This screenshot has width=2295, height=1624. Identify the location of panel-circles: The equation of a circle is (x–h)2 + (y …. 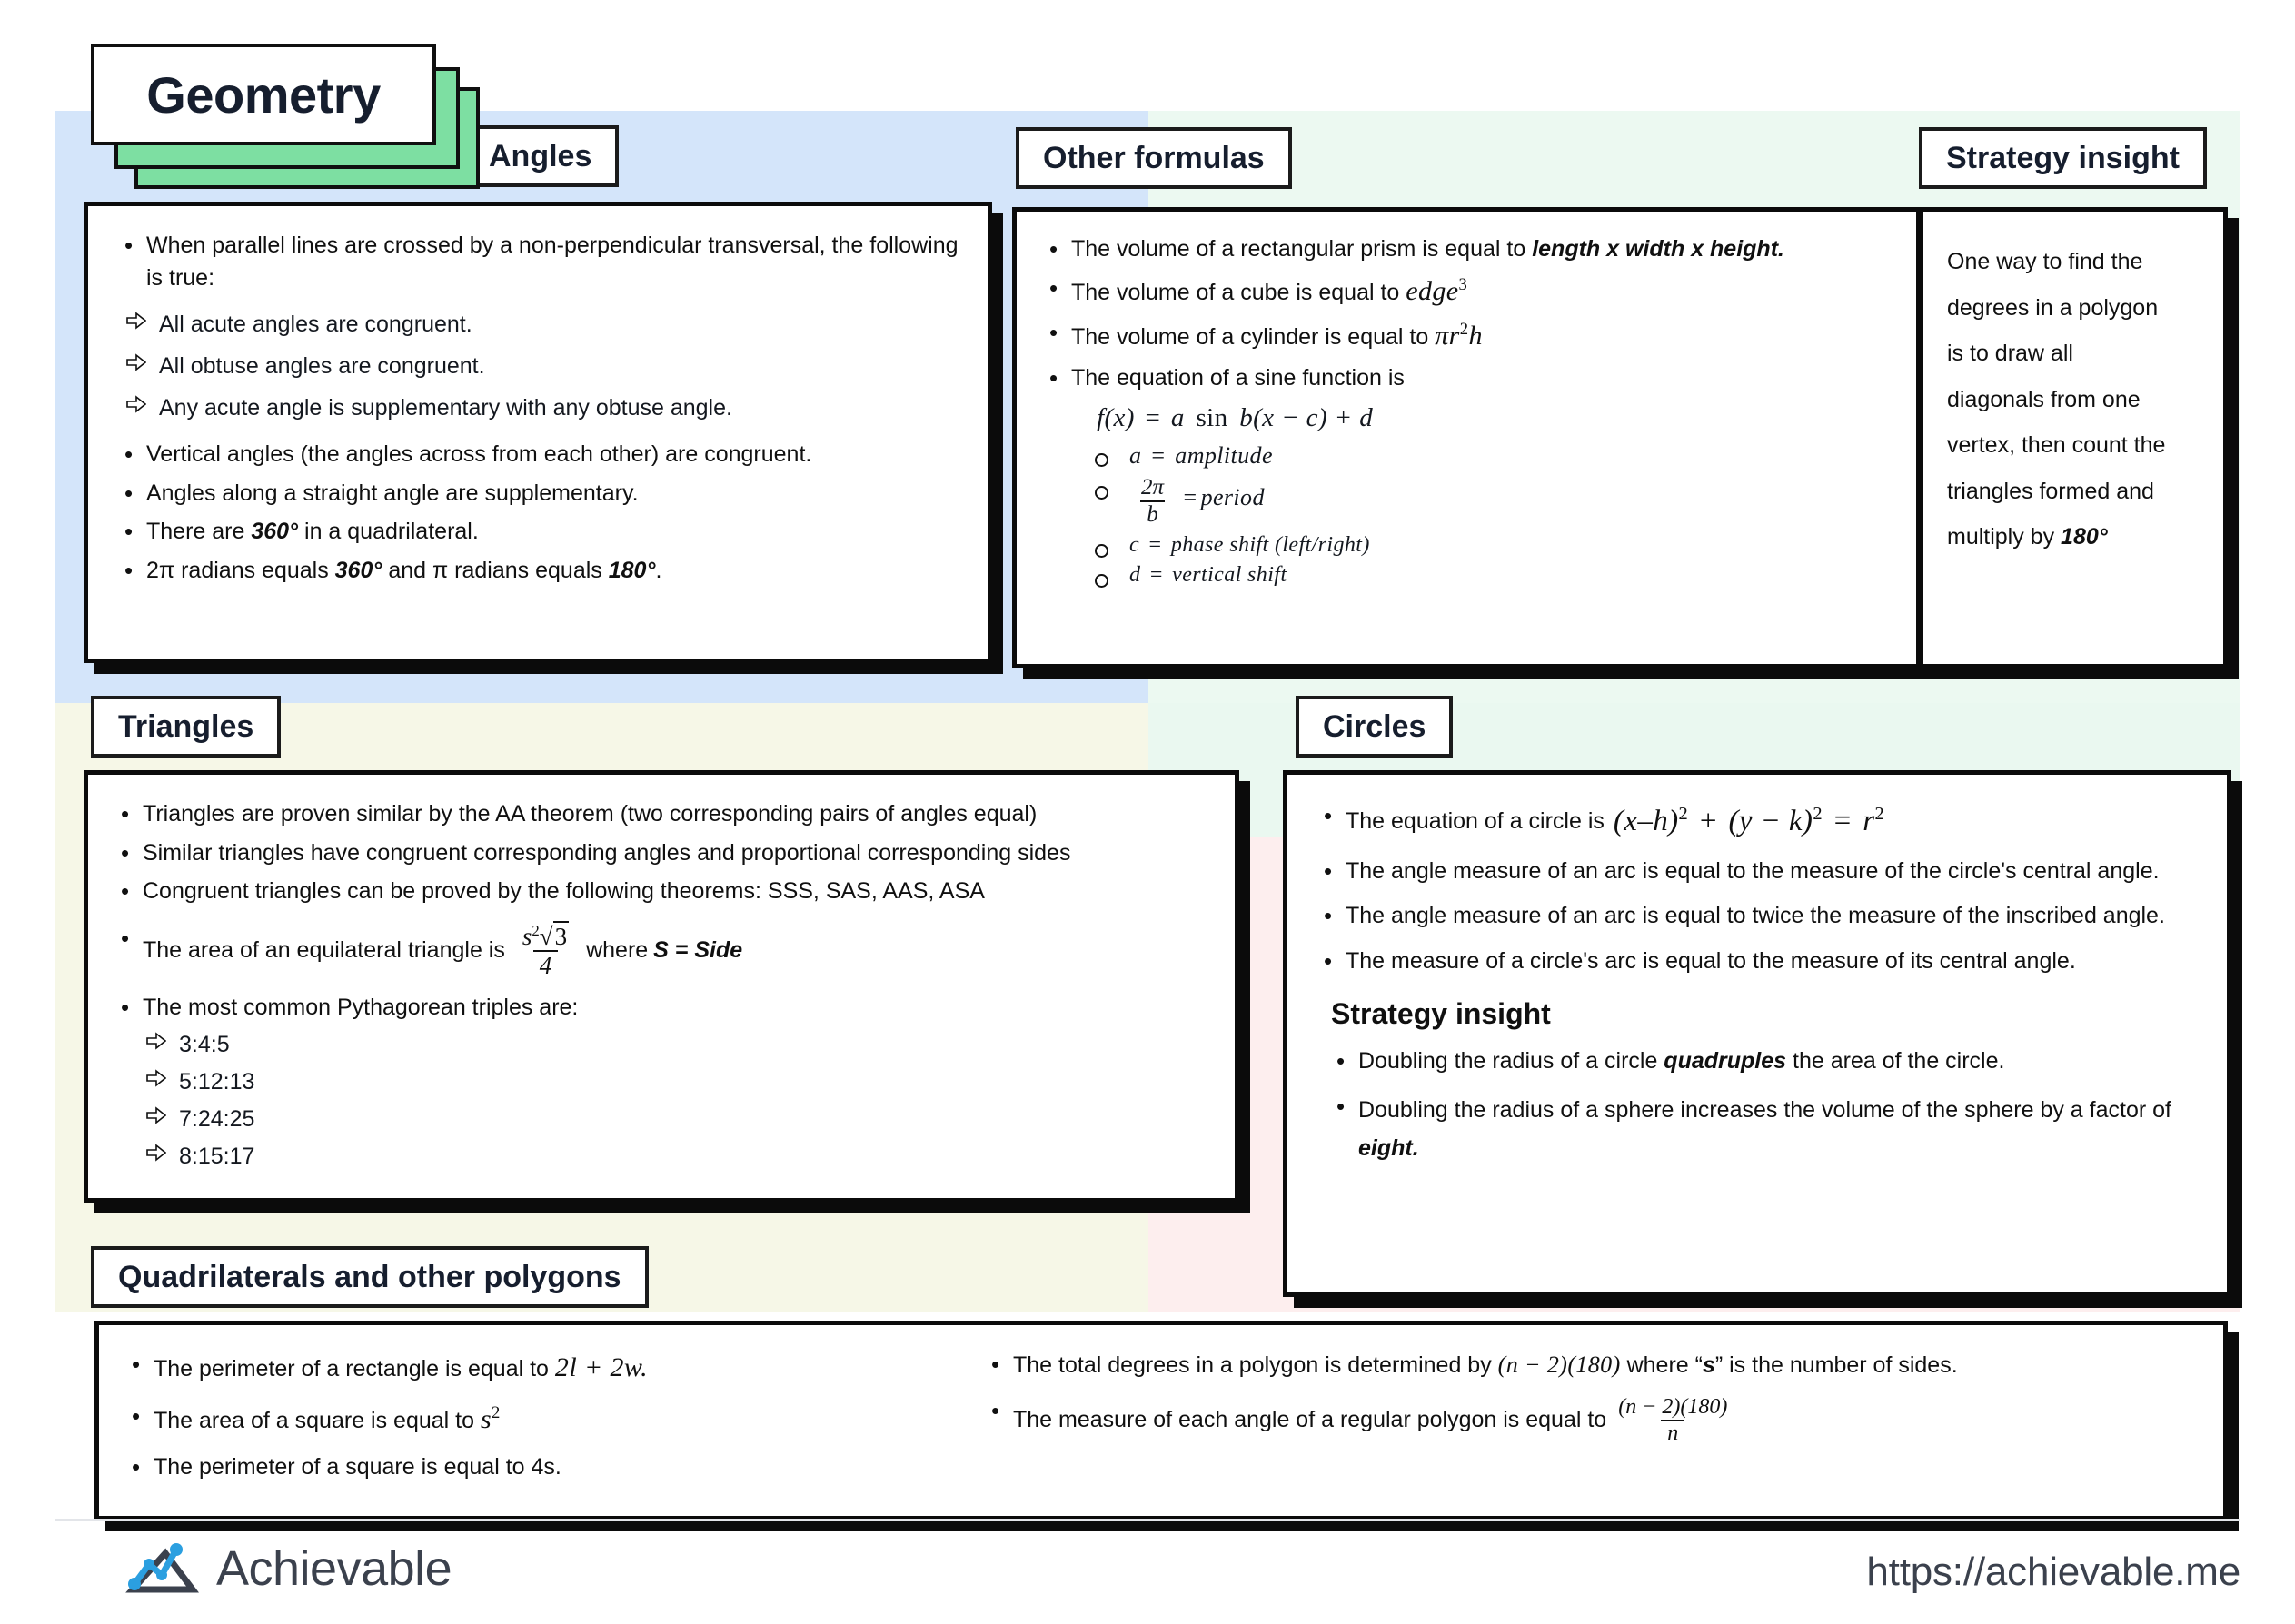
(1757, 1033).